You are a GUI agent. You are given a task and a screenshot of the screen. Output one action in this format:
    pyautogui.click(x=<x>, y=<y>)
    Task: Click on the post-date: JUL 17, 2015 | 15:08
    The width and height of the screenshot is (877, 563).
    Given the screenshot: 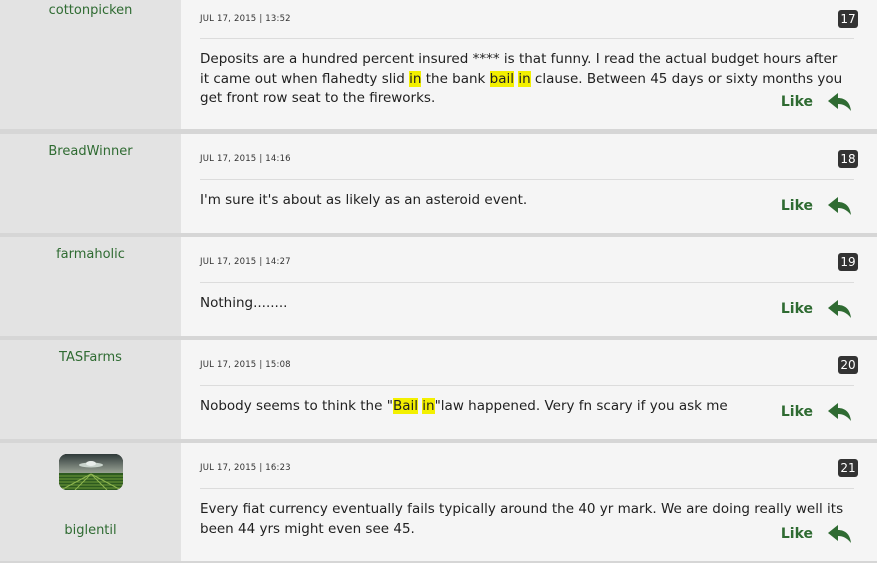 What is the action you would take?
    pyautogui.click(x=245, y=365)
    